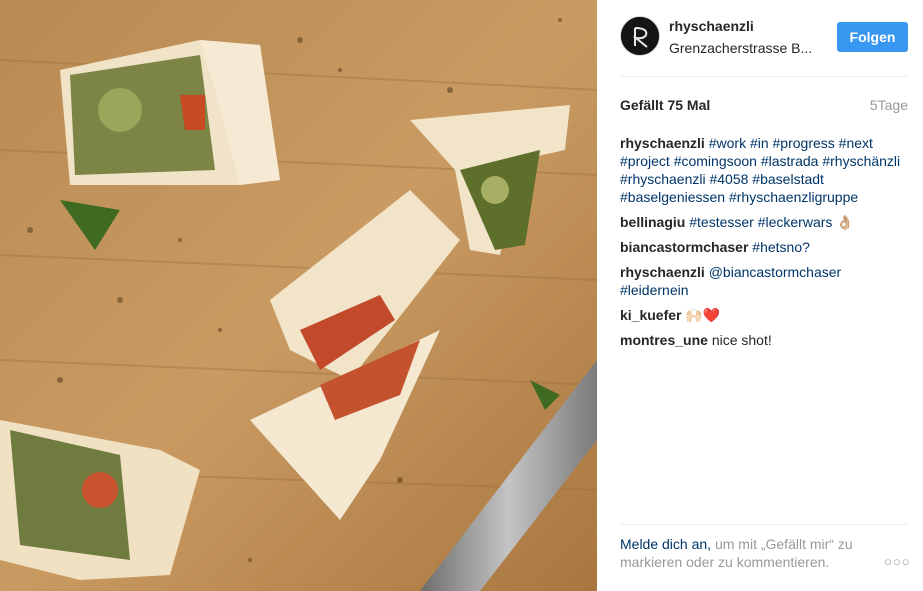 This screenshot has height=591, width=923. I want to click on comment-text: #hetsno?, so click(781, 247).